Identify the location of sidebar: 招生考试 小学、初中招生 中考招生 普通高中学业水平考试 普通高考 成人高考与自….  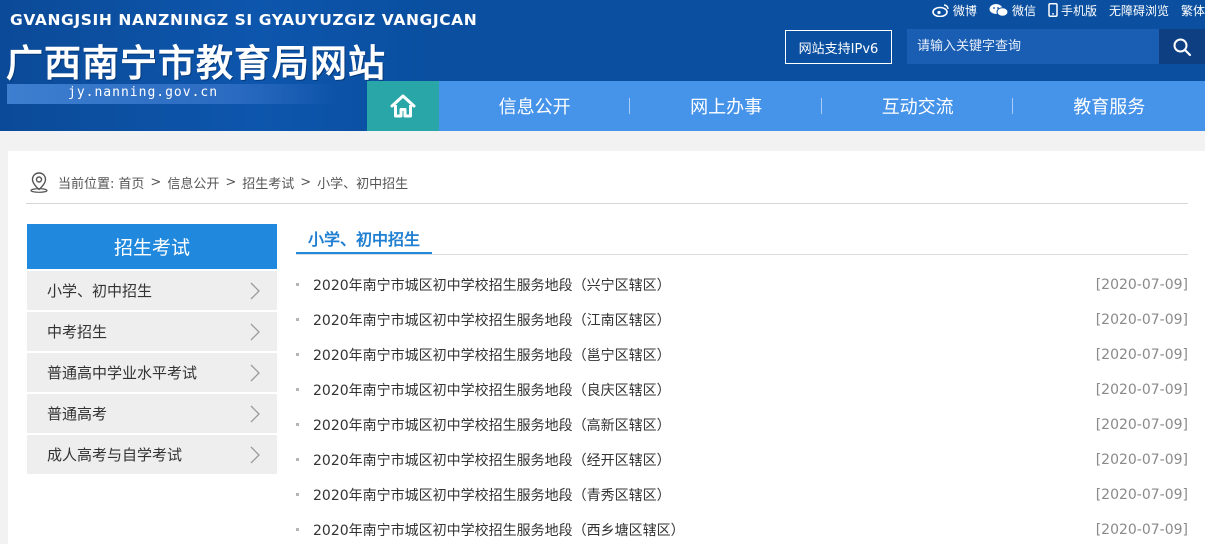
(152, 349).